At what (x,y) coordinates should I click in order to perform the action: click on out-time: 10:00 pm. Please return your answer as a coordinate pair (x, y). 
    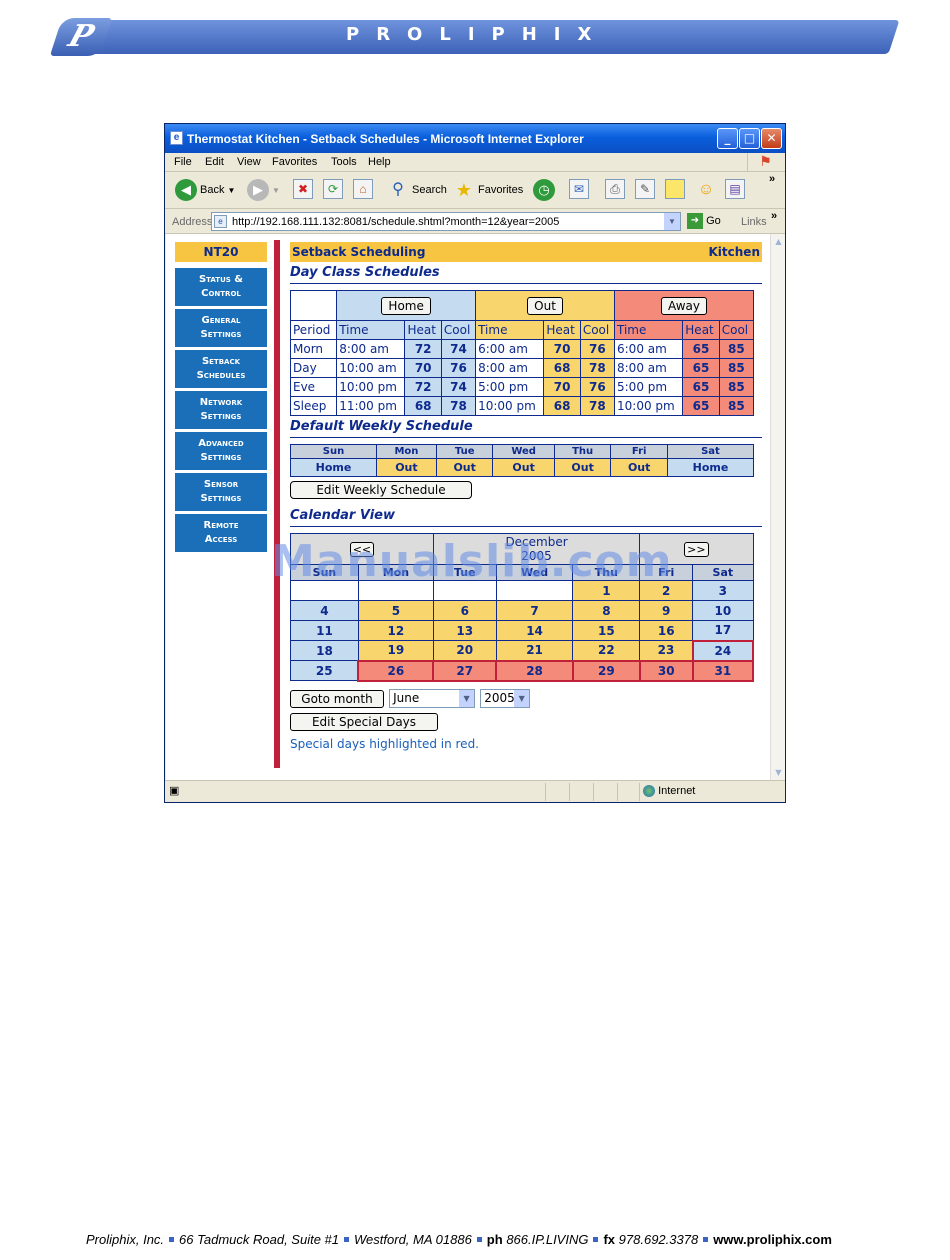
    Looking at the image, I should click on (510, 406).